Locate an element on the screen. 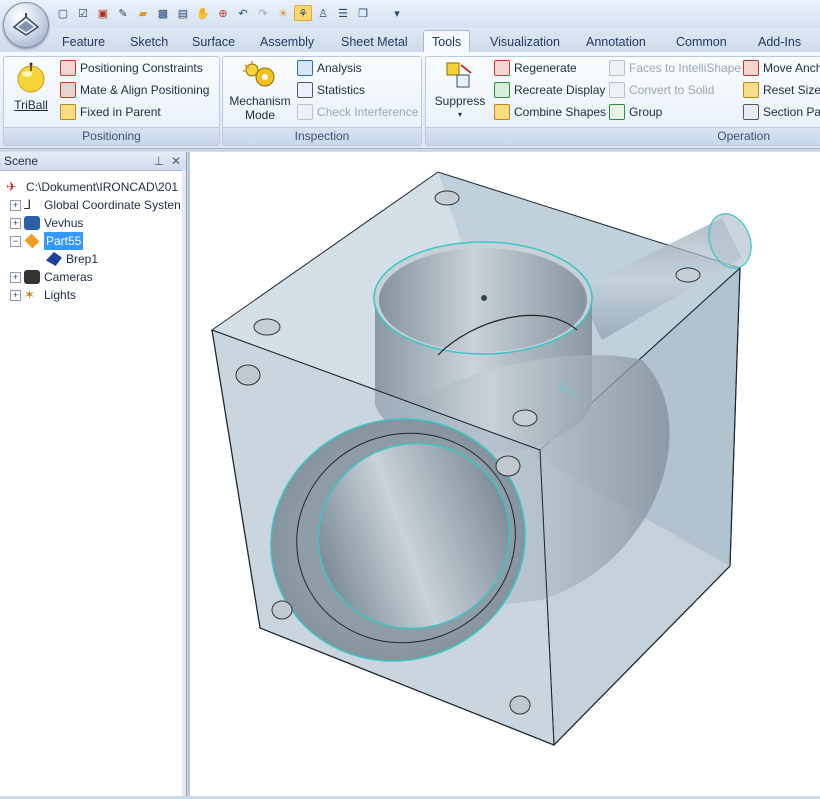 This screenshot has width=820, height=799. move-anchor-icon is located at coordinates (751, 68).